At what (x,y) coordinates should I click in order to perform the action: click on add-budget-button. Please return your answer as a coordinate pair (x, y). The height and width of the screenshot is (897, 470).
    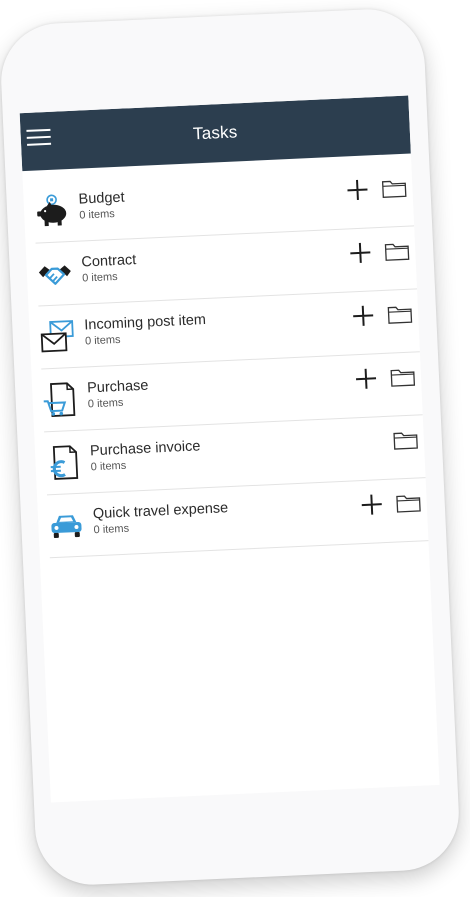
    Looking at the image, I should click on (357, 189).